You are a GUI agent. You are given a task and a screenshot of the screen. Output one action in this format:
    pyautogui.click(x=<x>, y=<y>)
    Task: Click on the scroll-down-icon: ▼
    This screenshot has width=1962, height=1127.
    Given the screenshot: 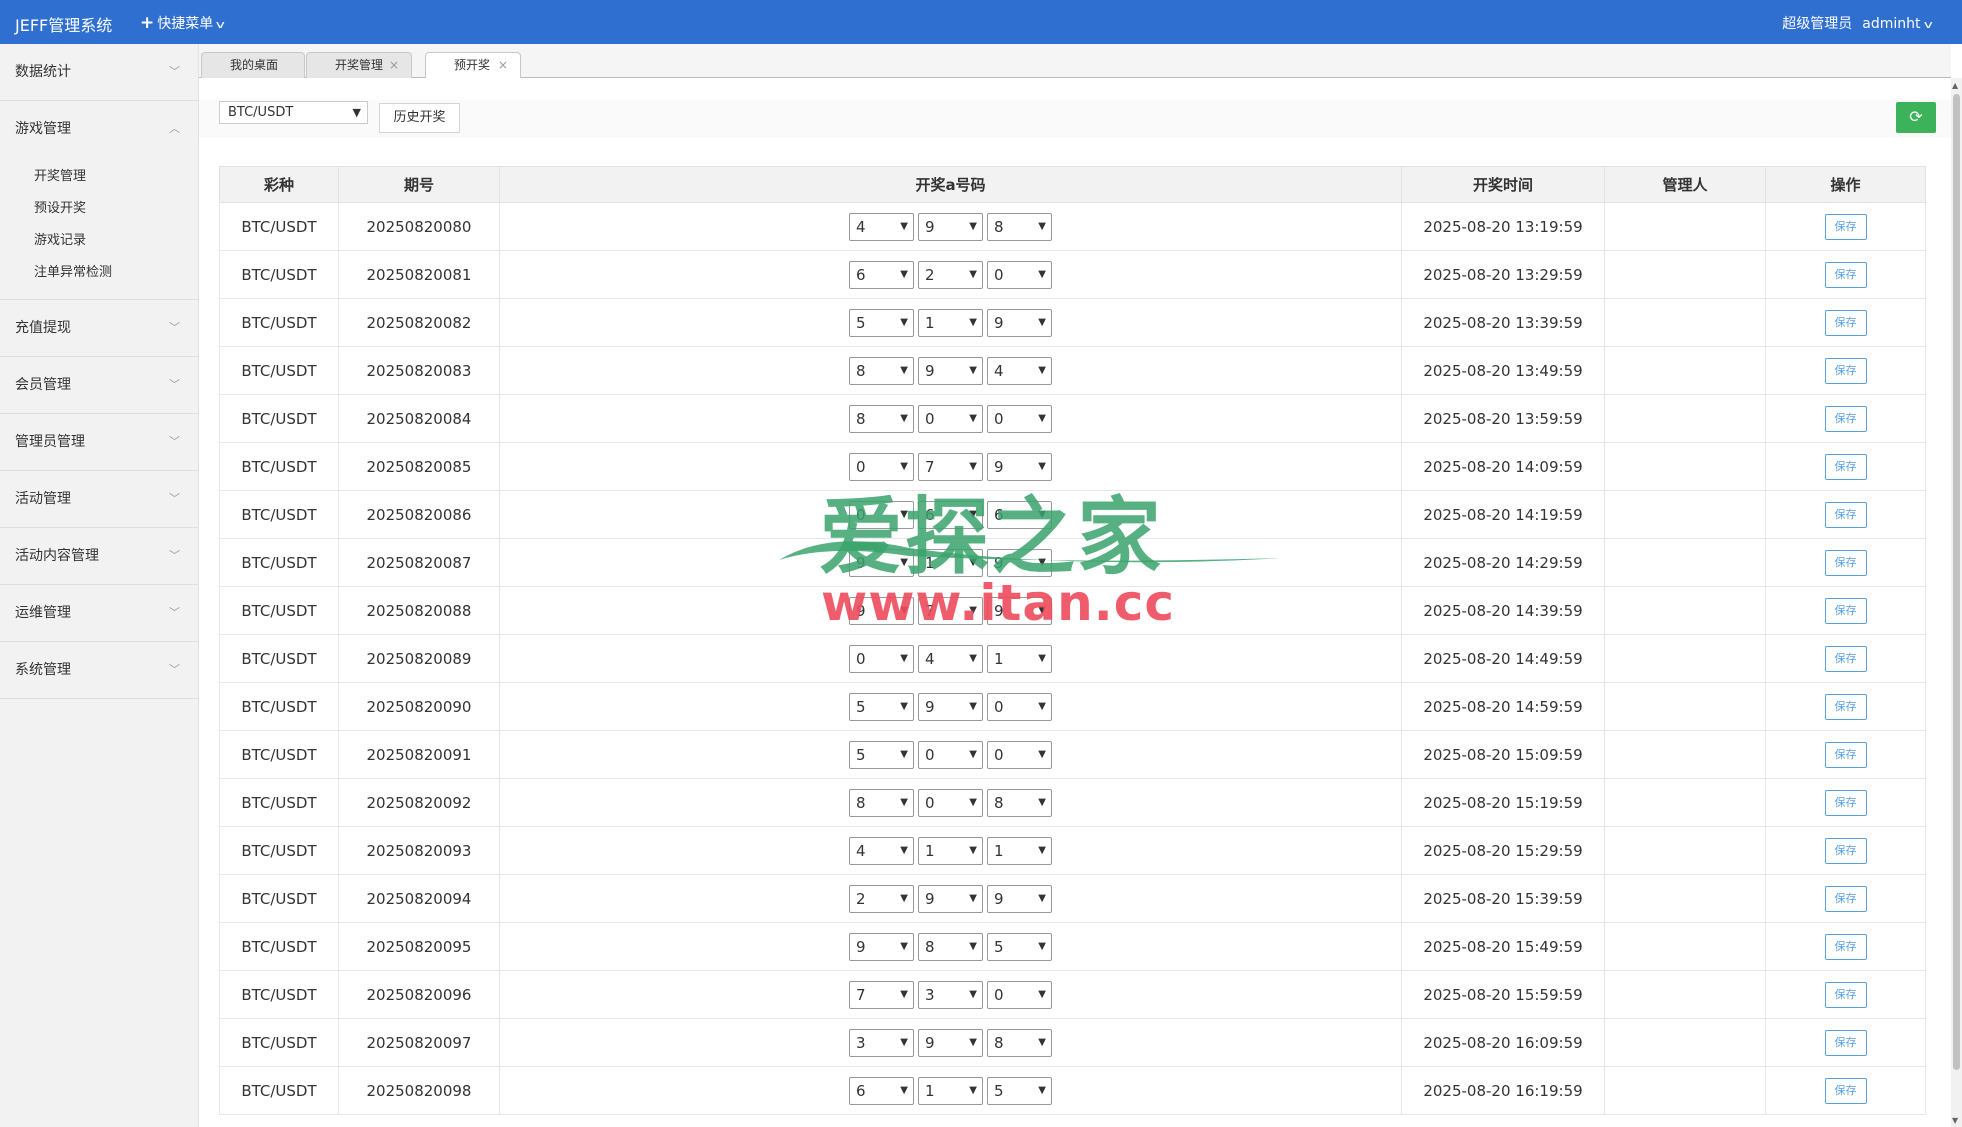 What is the action you would take?
    pyautogui.click(x=1955, y=1120)
    